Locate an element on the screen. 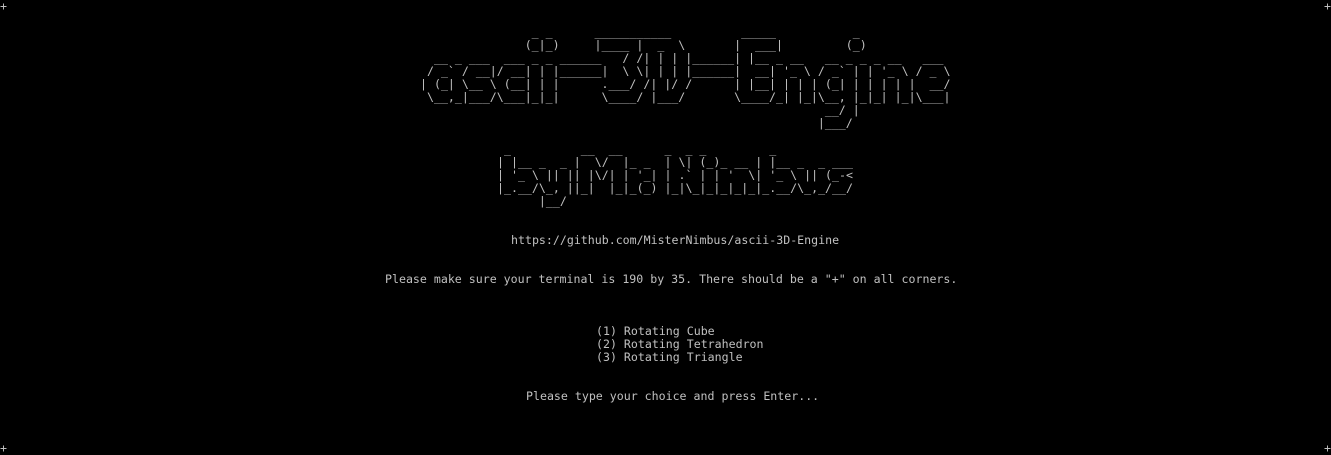 The height and width of the screenshot is (455, 1331). banner-line: |__/ is located at coordinates (532, 201).